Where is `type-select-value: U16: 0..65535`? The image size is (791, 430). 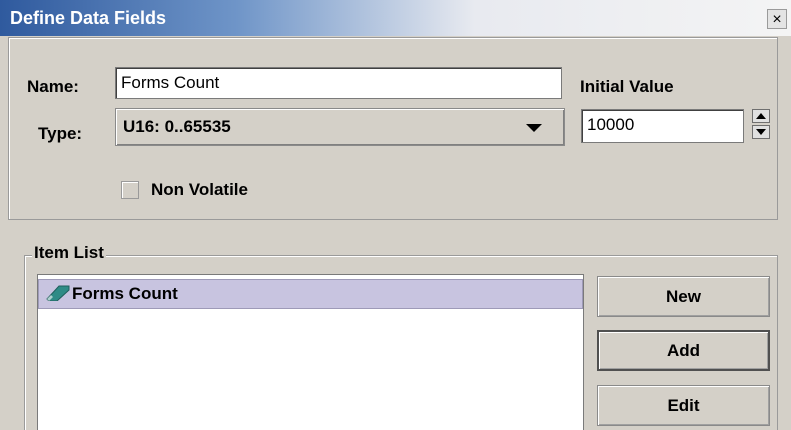 type-select-value: U16: 0..65535 is located at coordinates (177, 126).